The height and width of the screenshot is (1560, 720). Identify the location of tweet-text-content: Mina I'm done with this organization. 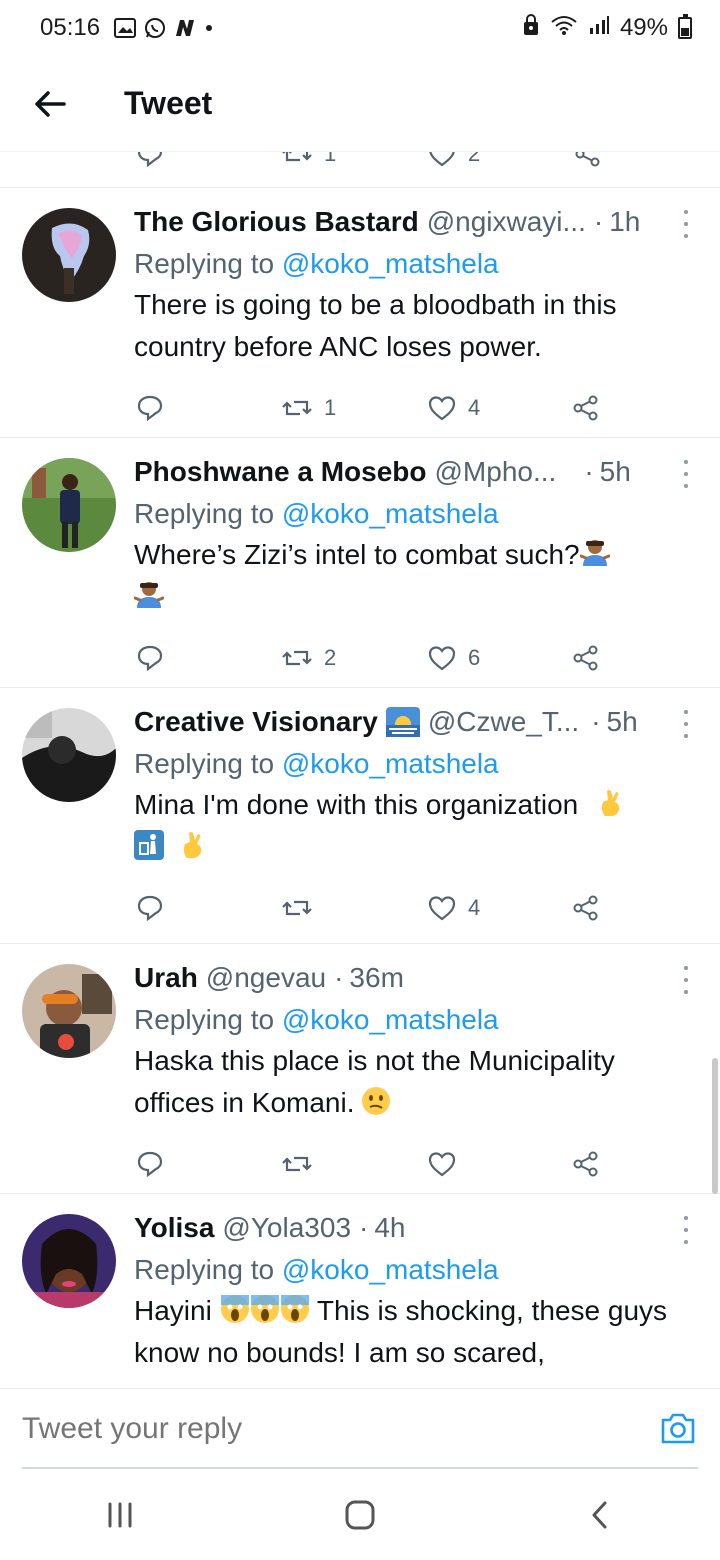
(356, 804).